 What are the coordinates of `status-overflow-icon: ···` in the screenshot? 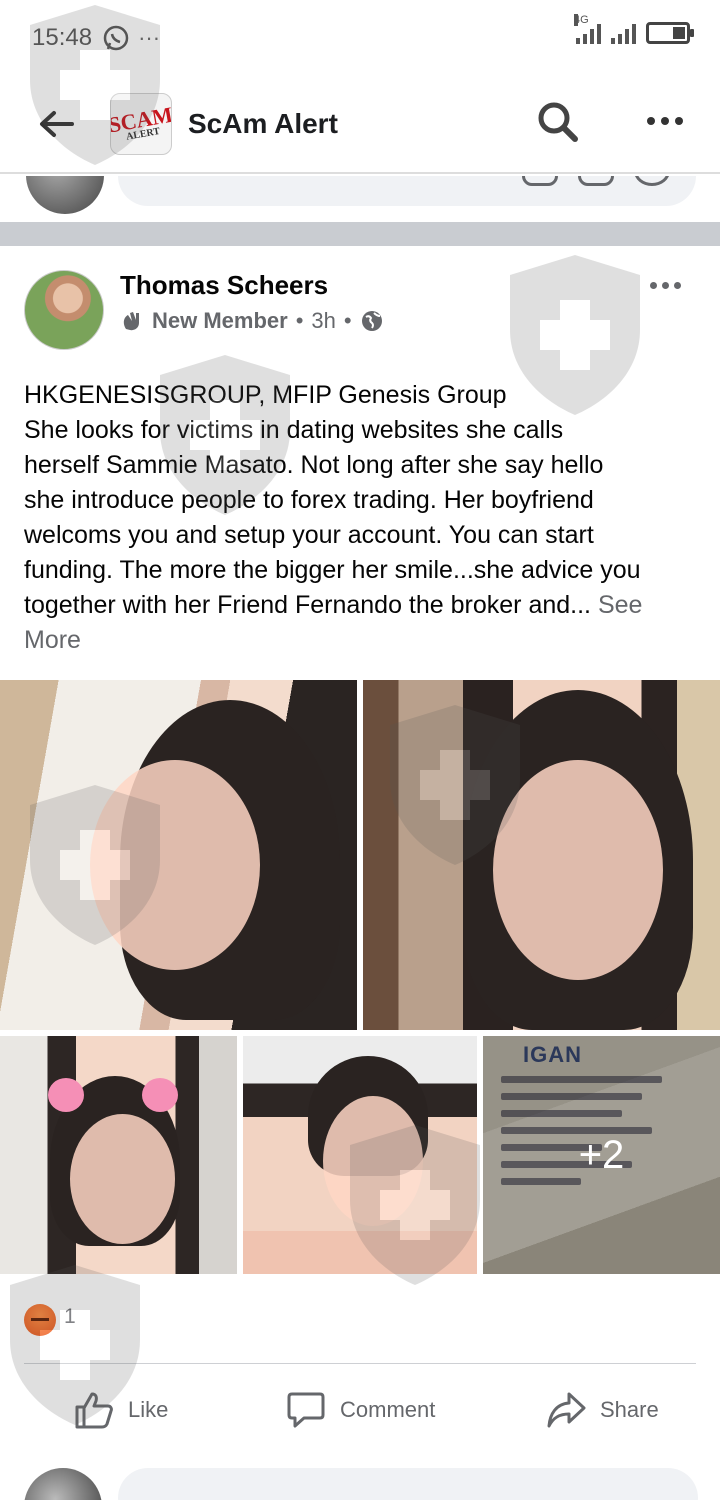 It's located at (149, 37).